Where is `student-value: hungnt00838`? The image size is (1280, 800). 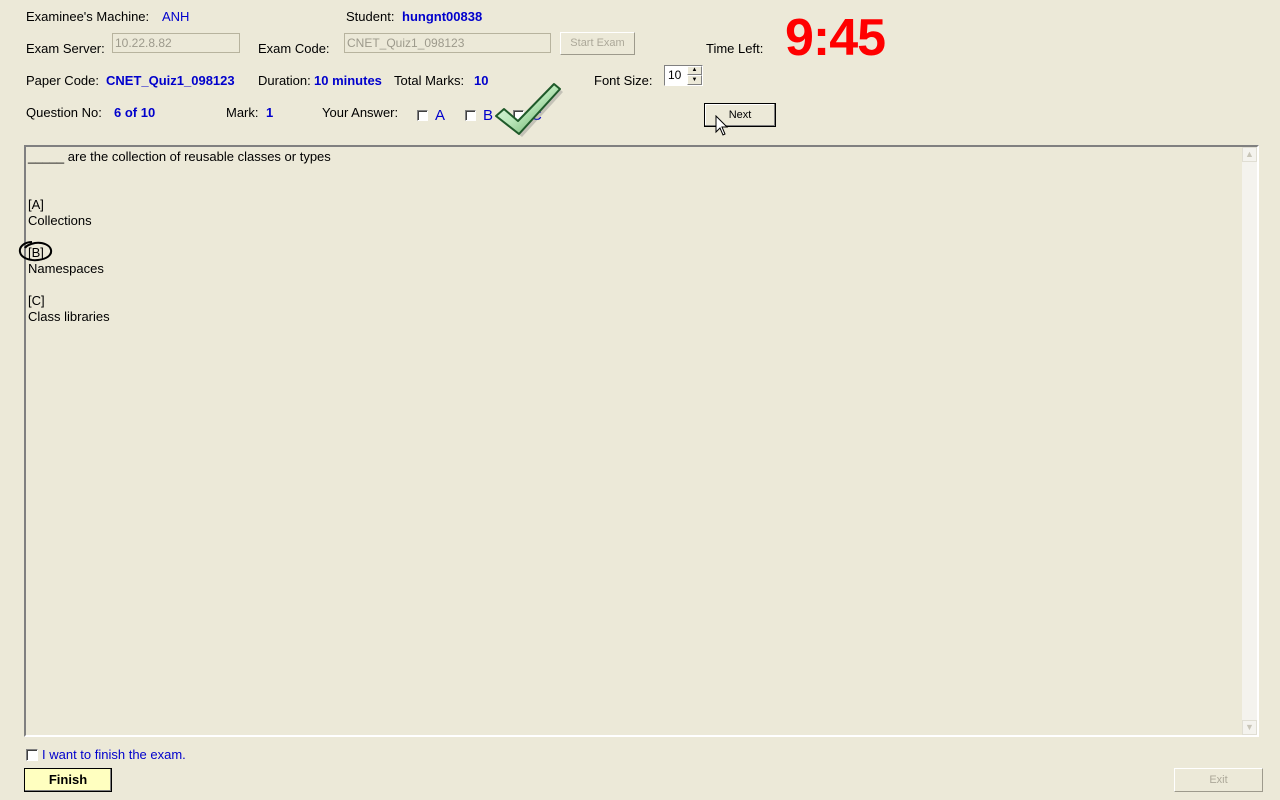 student-value: hungnt00838 is located at coordinates (442, 16).